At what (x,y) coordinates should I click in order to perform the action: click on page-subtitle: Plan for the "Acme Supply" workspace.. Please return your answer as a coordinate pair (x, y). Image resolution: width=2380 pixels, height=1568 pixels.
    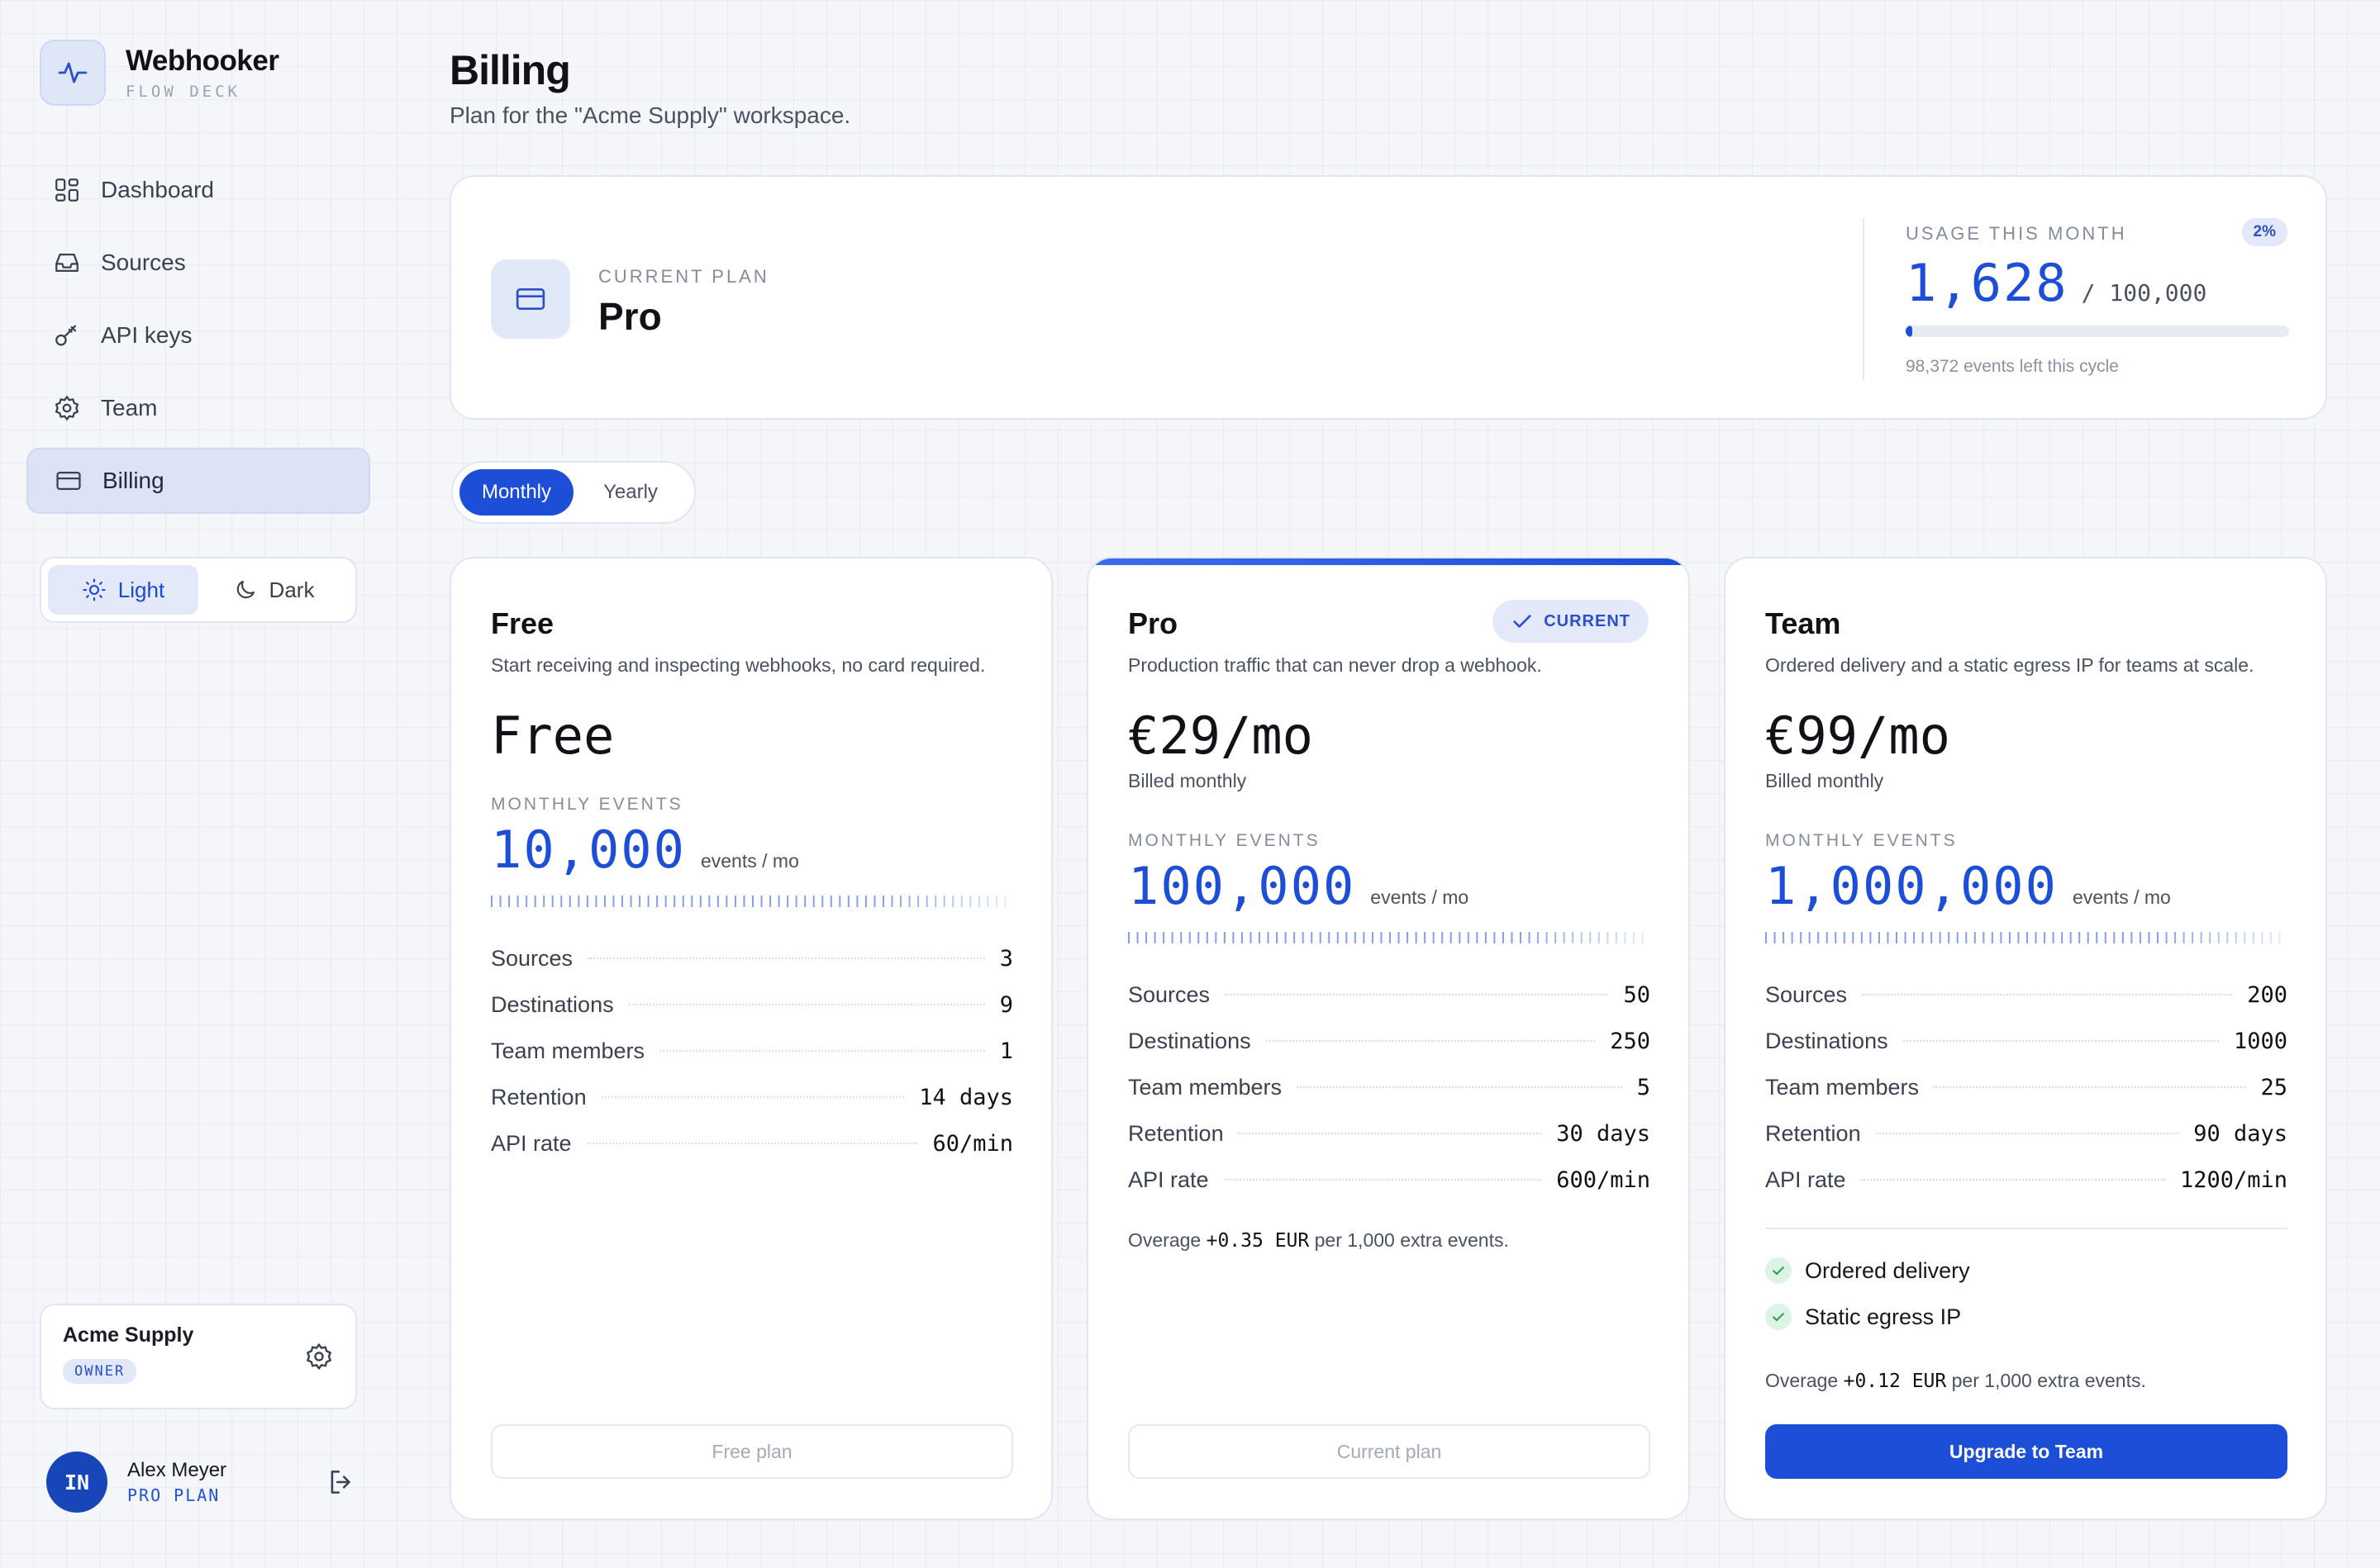
    Looking at the image, I should click on (650, 115).